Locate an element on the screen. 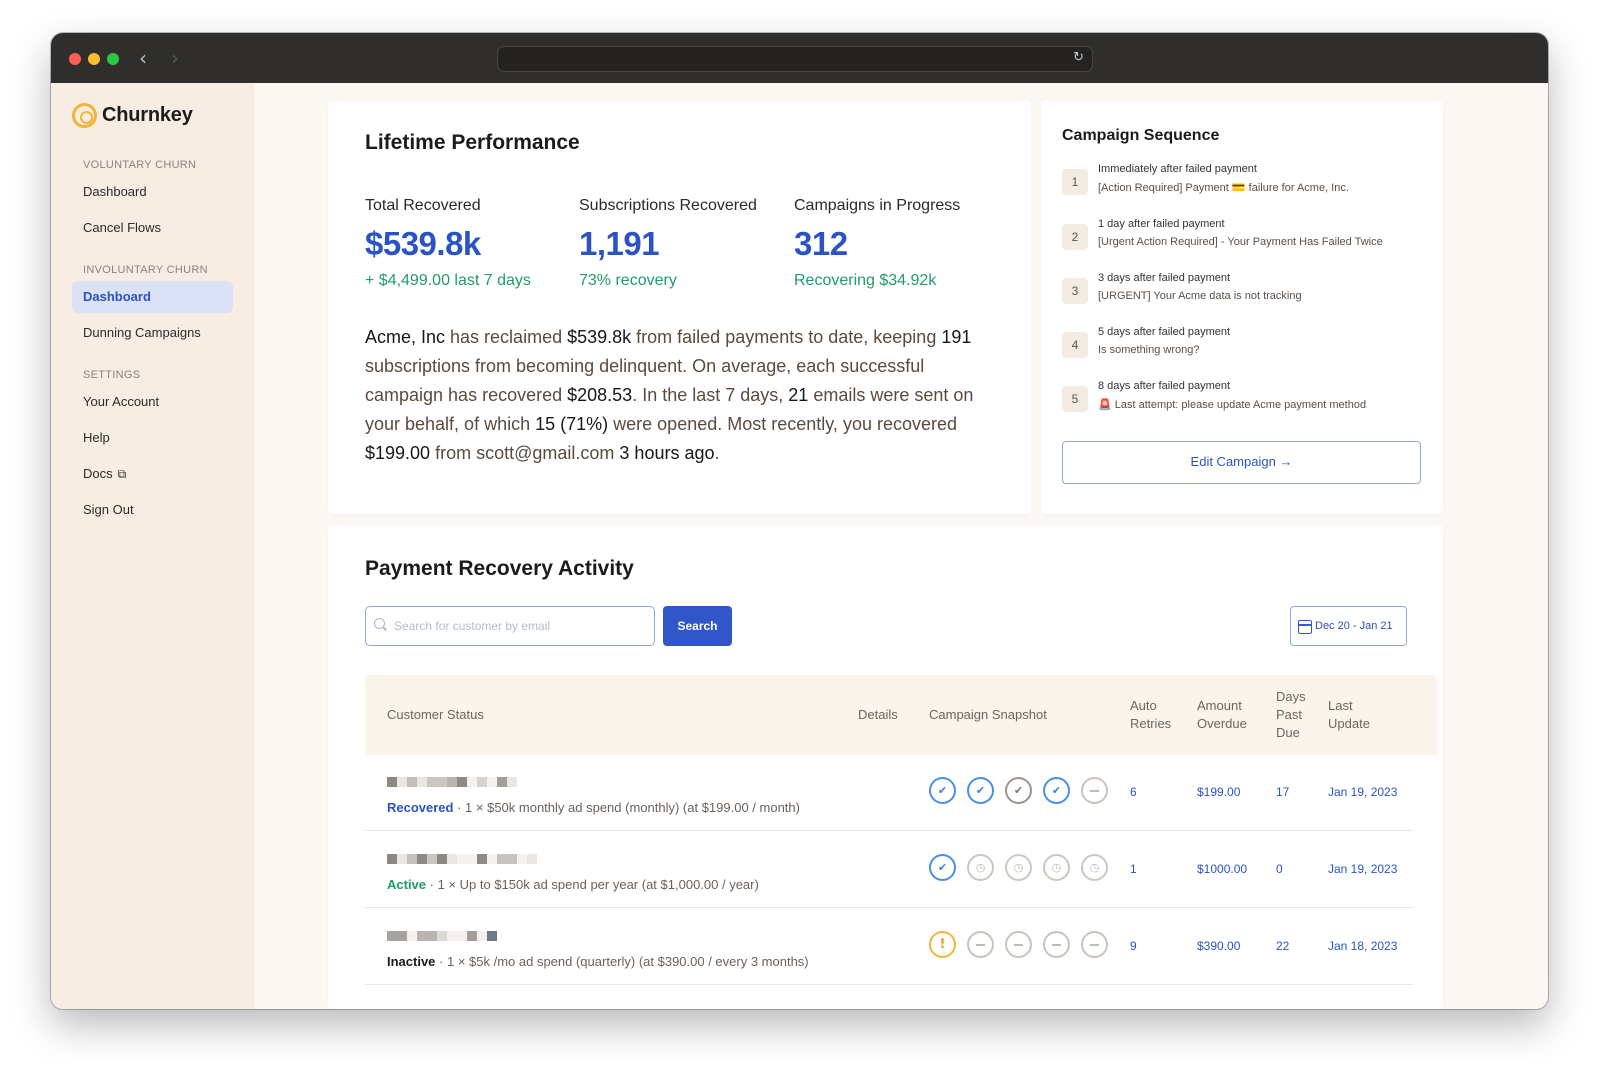  warning-icon: ! is located at coordinates (942, 944).